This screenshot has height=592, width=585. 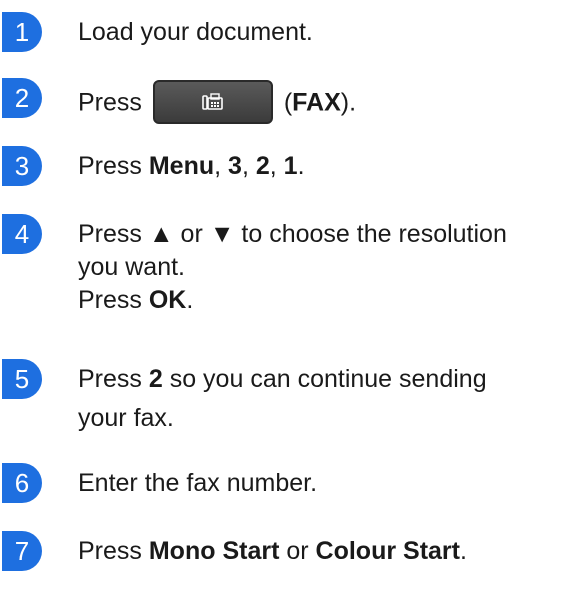 I want to click on mono-start-key: Mono Start, so click(x=214, y=551).